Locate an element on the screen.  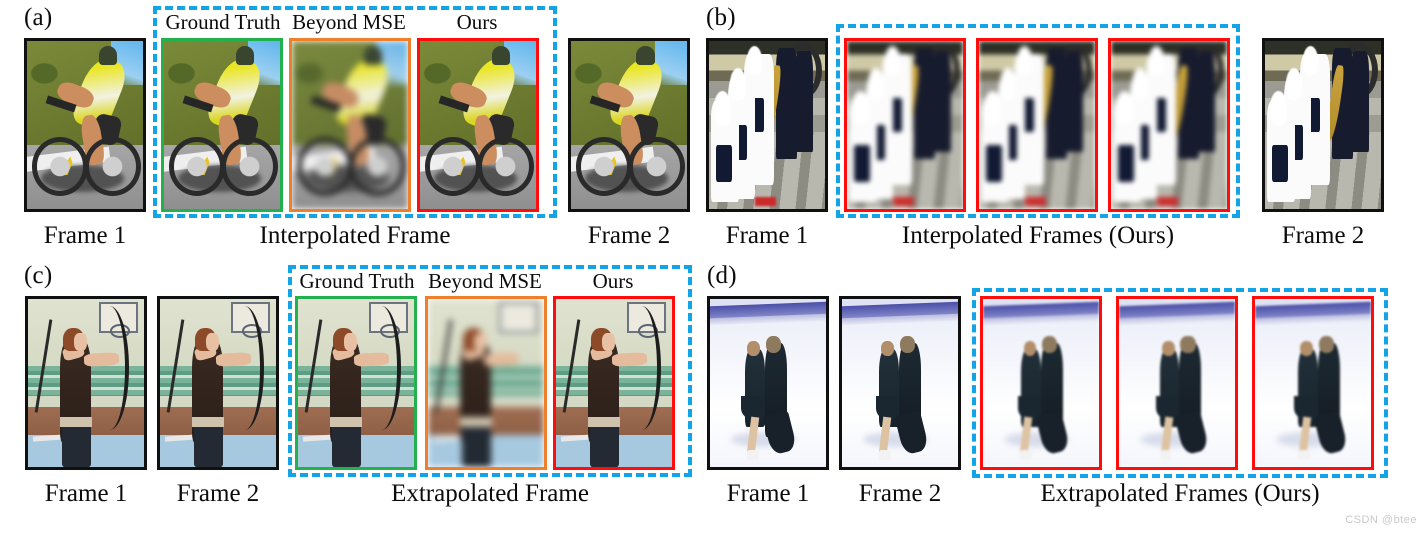
panel-c-frame2-caption: Frame 2 is located at coordinates (218, 493).